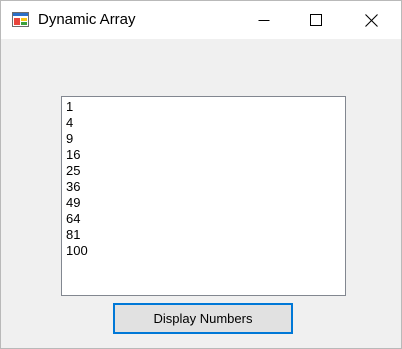 The width and height of the screenshot is (402, 349). Describe the element at coordinates (203, 219) in the screenshot. I see `list-item: 64` at that location.